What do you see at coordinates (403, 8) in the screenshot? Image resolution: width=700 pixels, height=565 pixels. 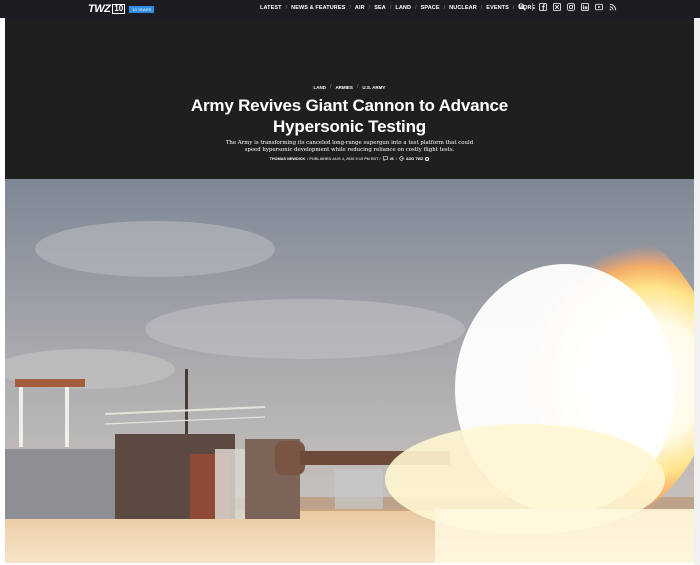 I see `nav-land: LAND` at bounding box center [403, 8].